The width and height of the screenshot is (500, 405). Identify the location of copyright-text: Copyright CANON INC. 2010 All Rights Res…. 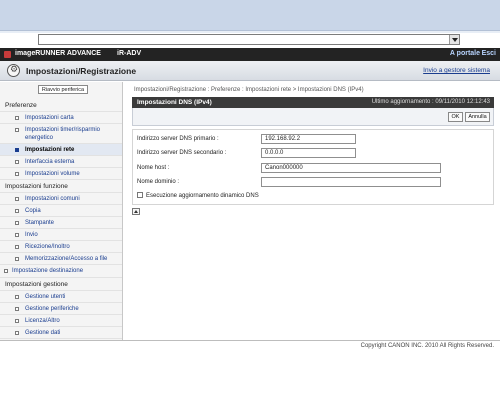
(427, 346).